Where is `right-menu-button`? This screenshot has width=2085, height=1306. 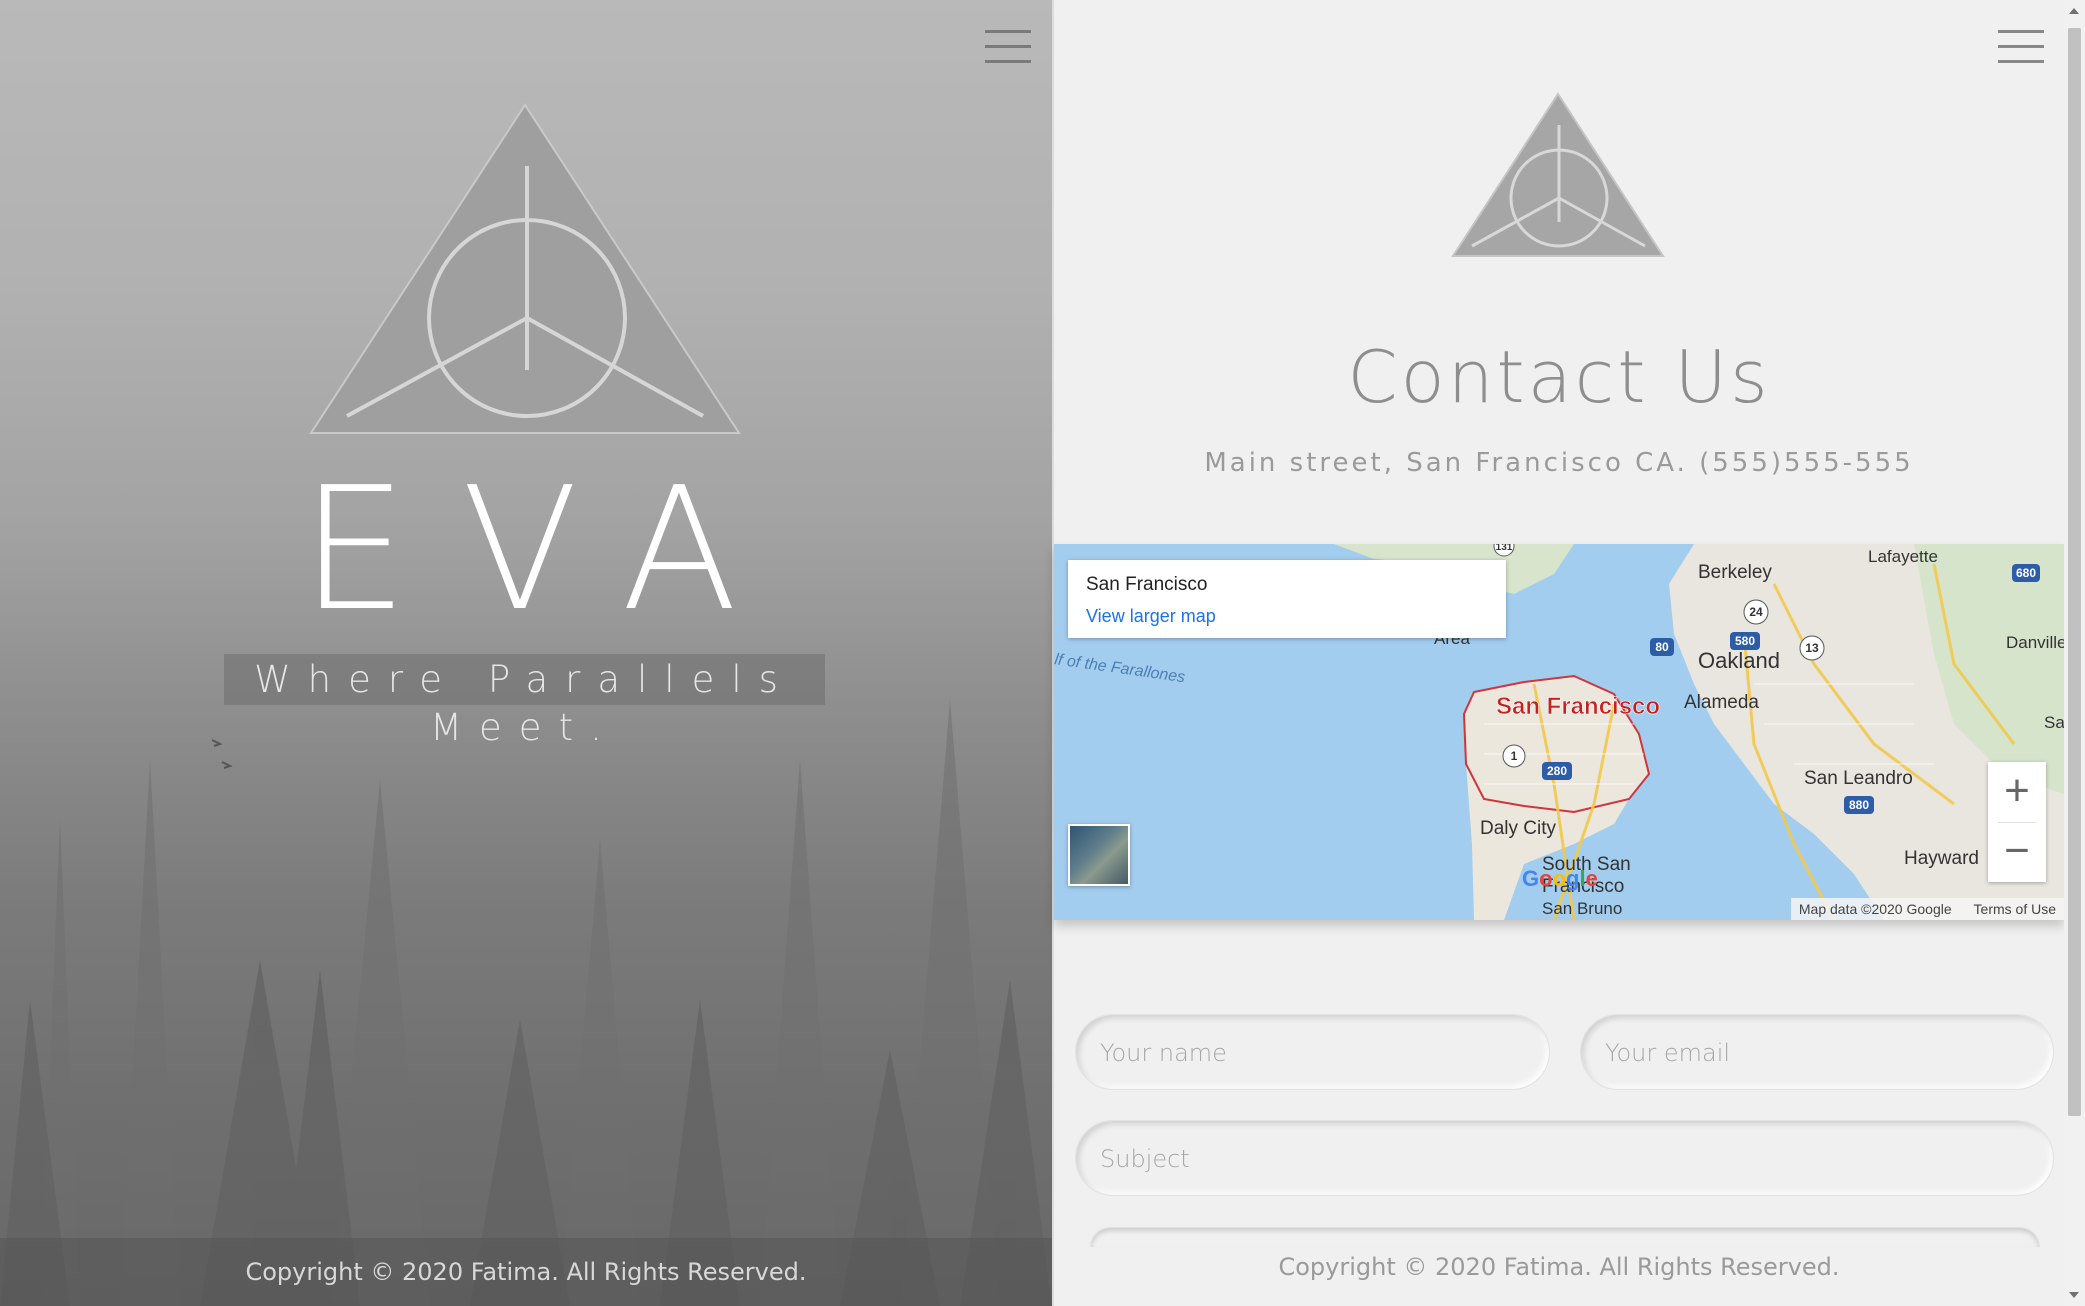
right-menu-button is located at coordinates (2021, 47).